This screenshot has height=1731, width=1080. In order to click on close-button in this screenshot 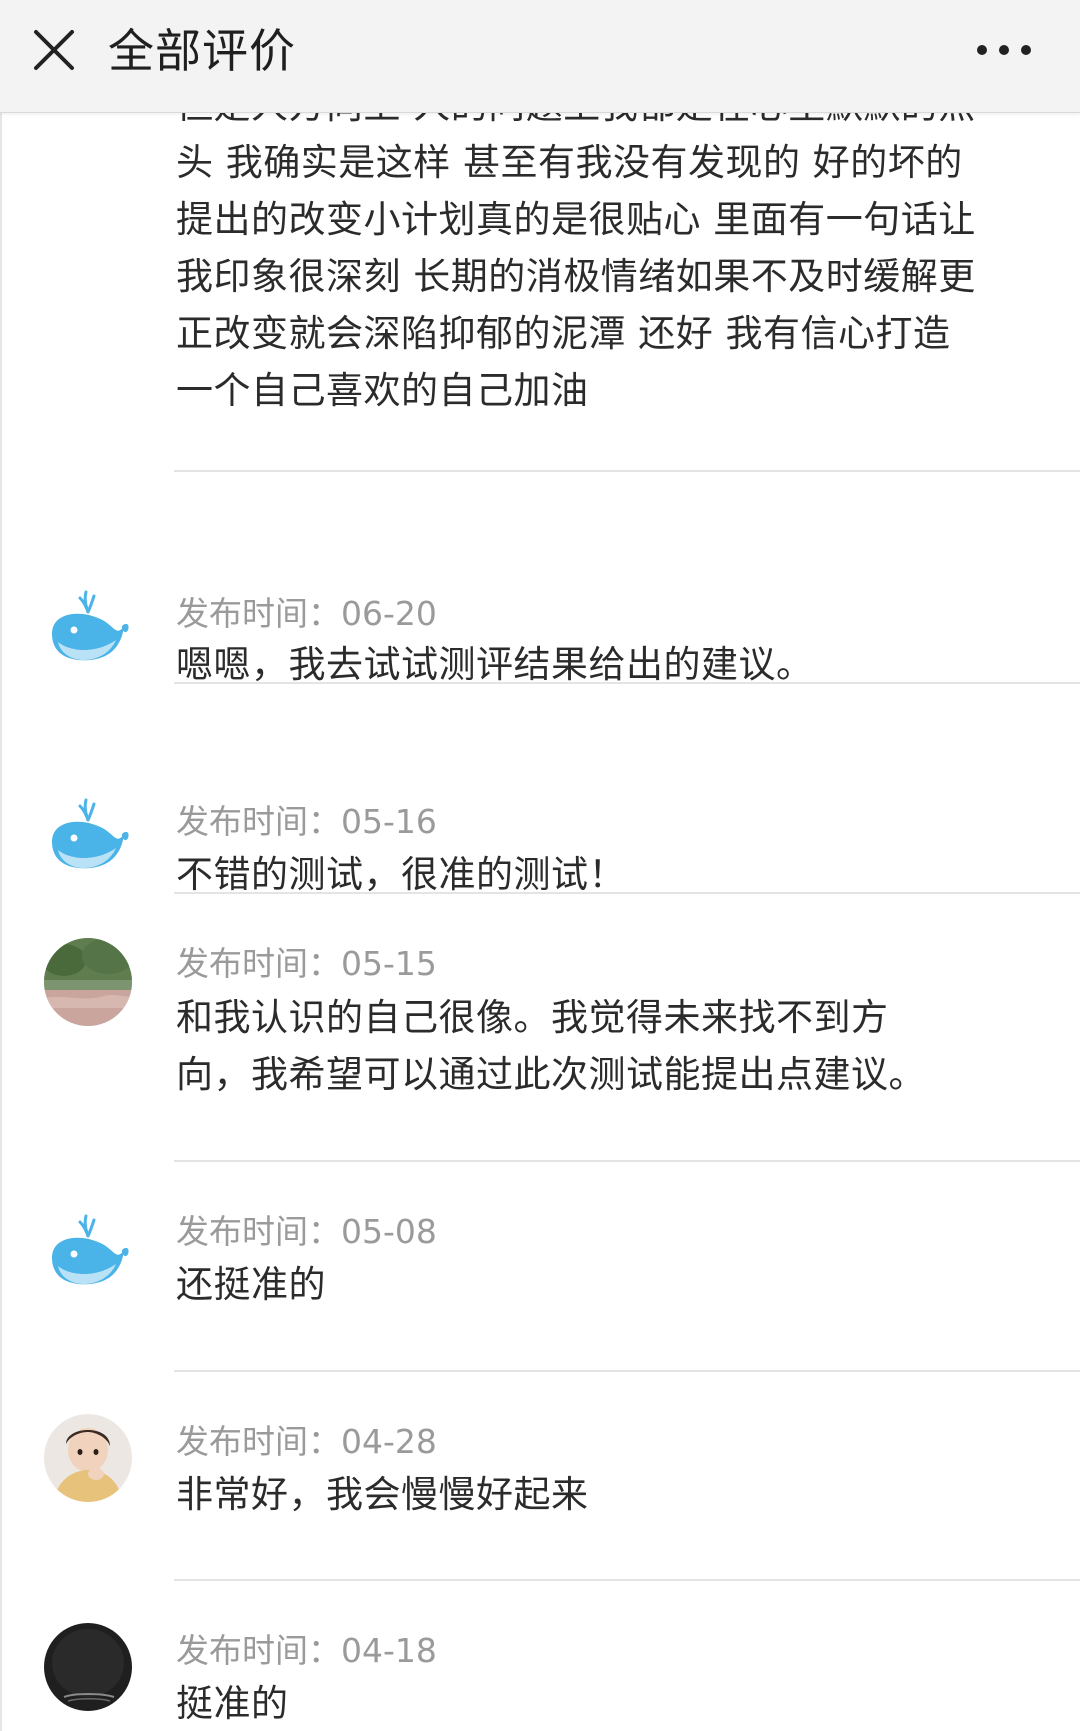, I will do `click(54, 50)`.